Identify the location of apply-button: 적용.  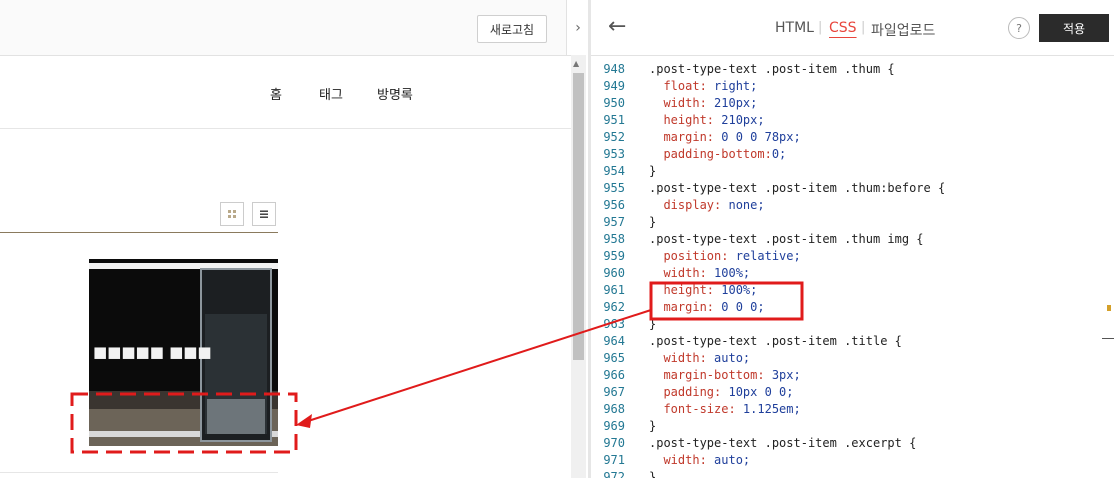
(1074, 28).